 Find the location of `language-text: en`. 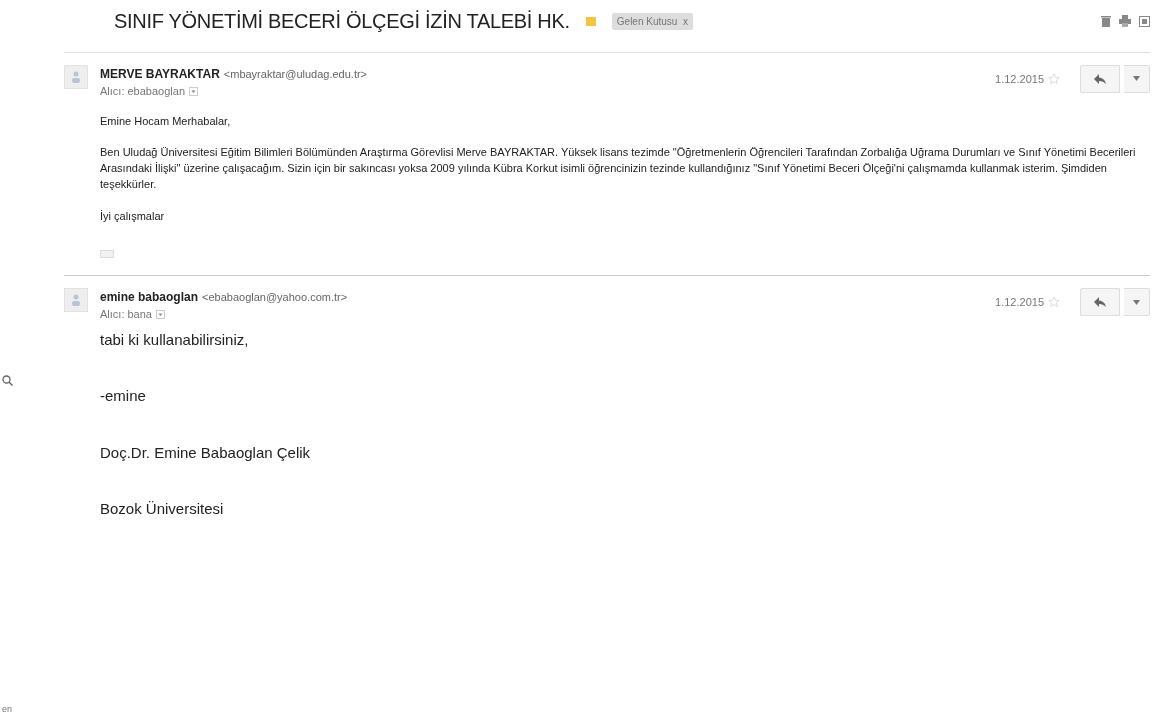

language-text: en is located at coordinates (7, 709).